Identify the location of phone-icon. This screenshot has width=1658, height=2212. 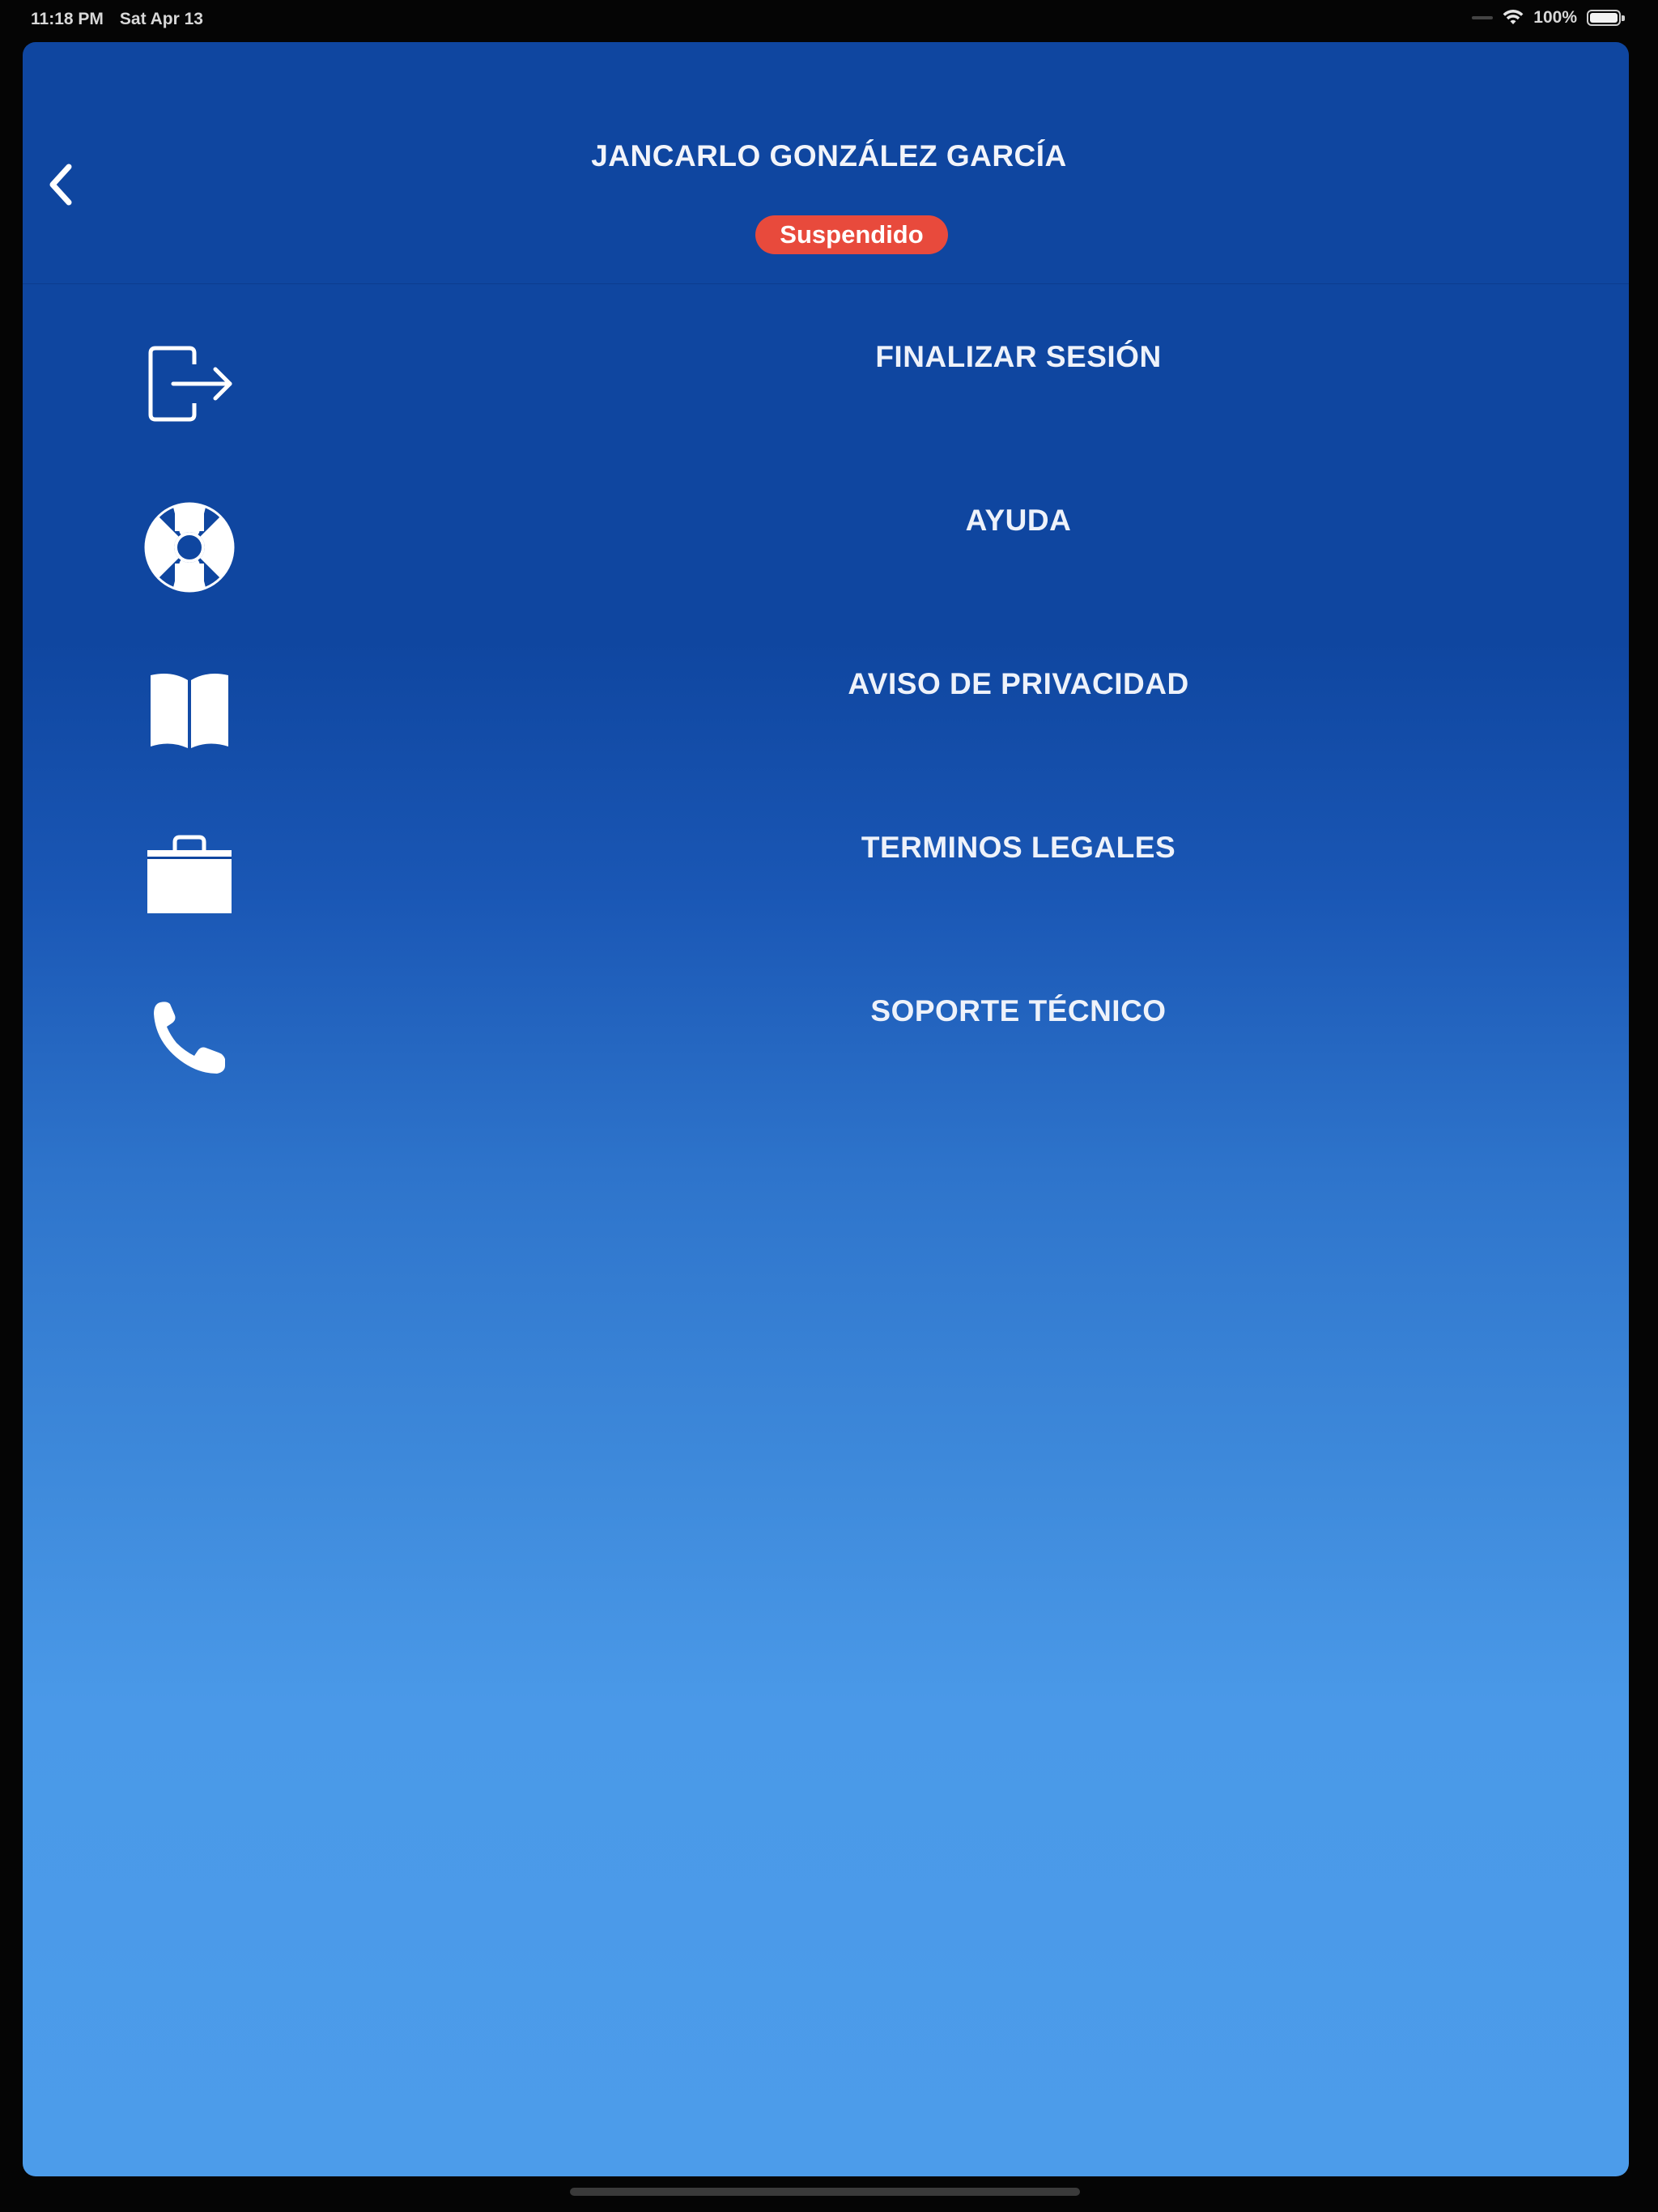
(189, 1038).